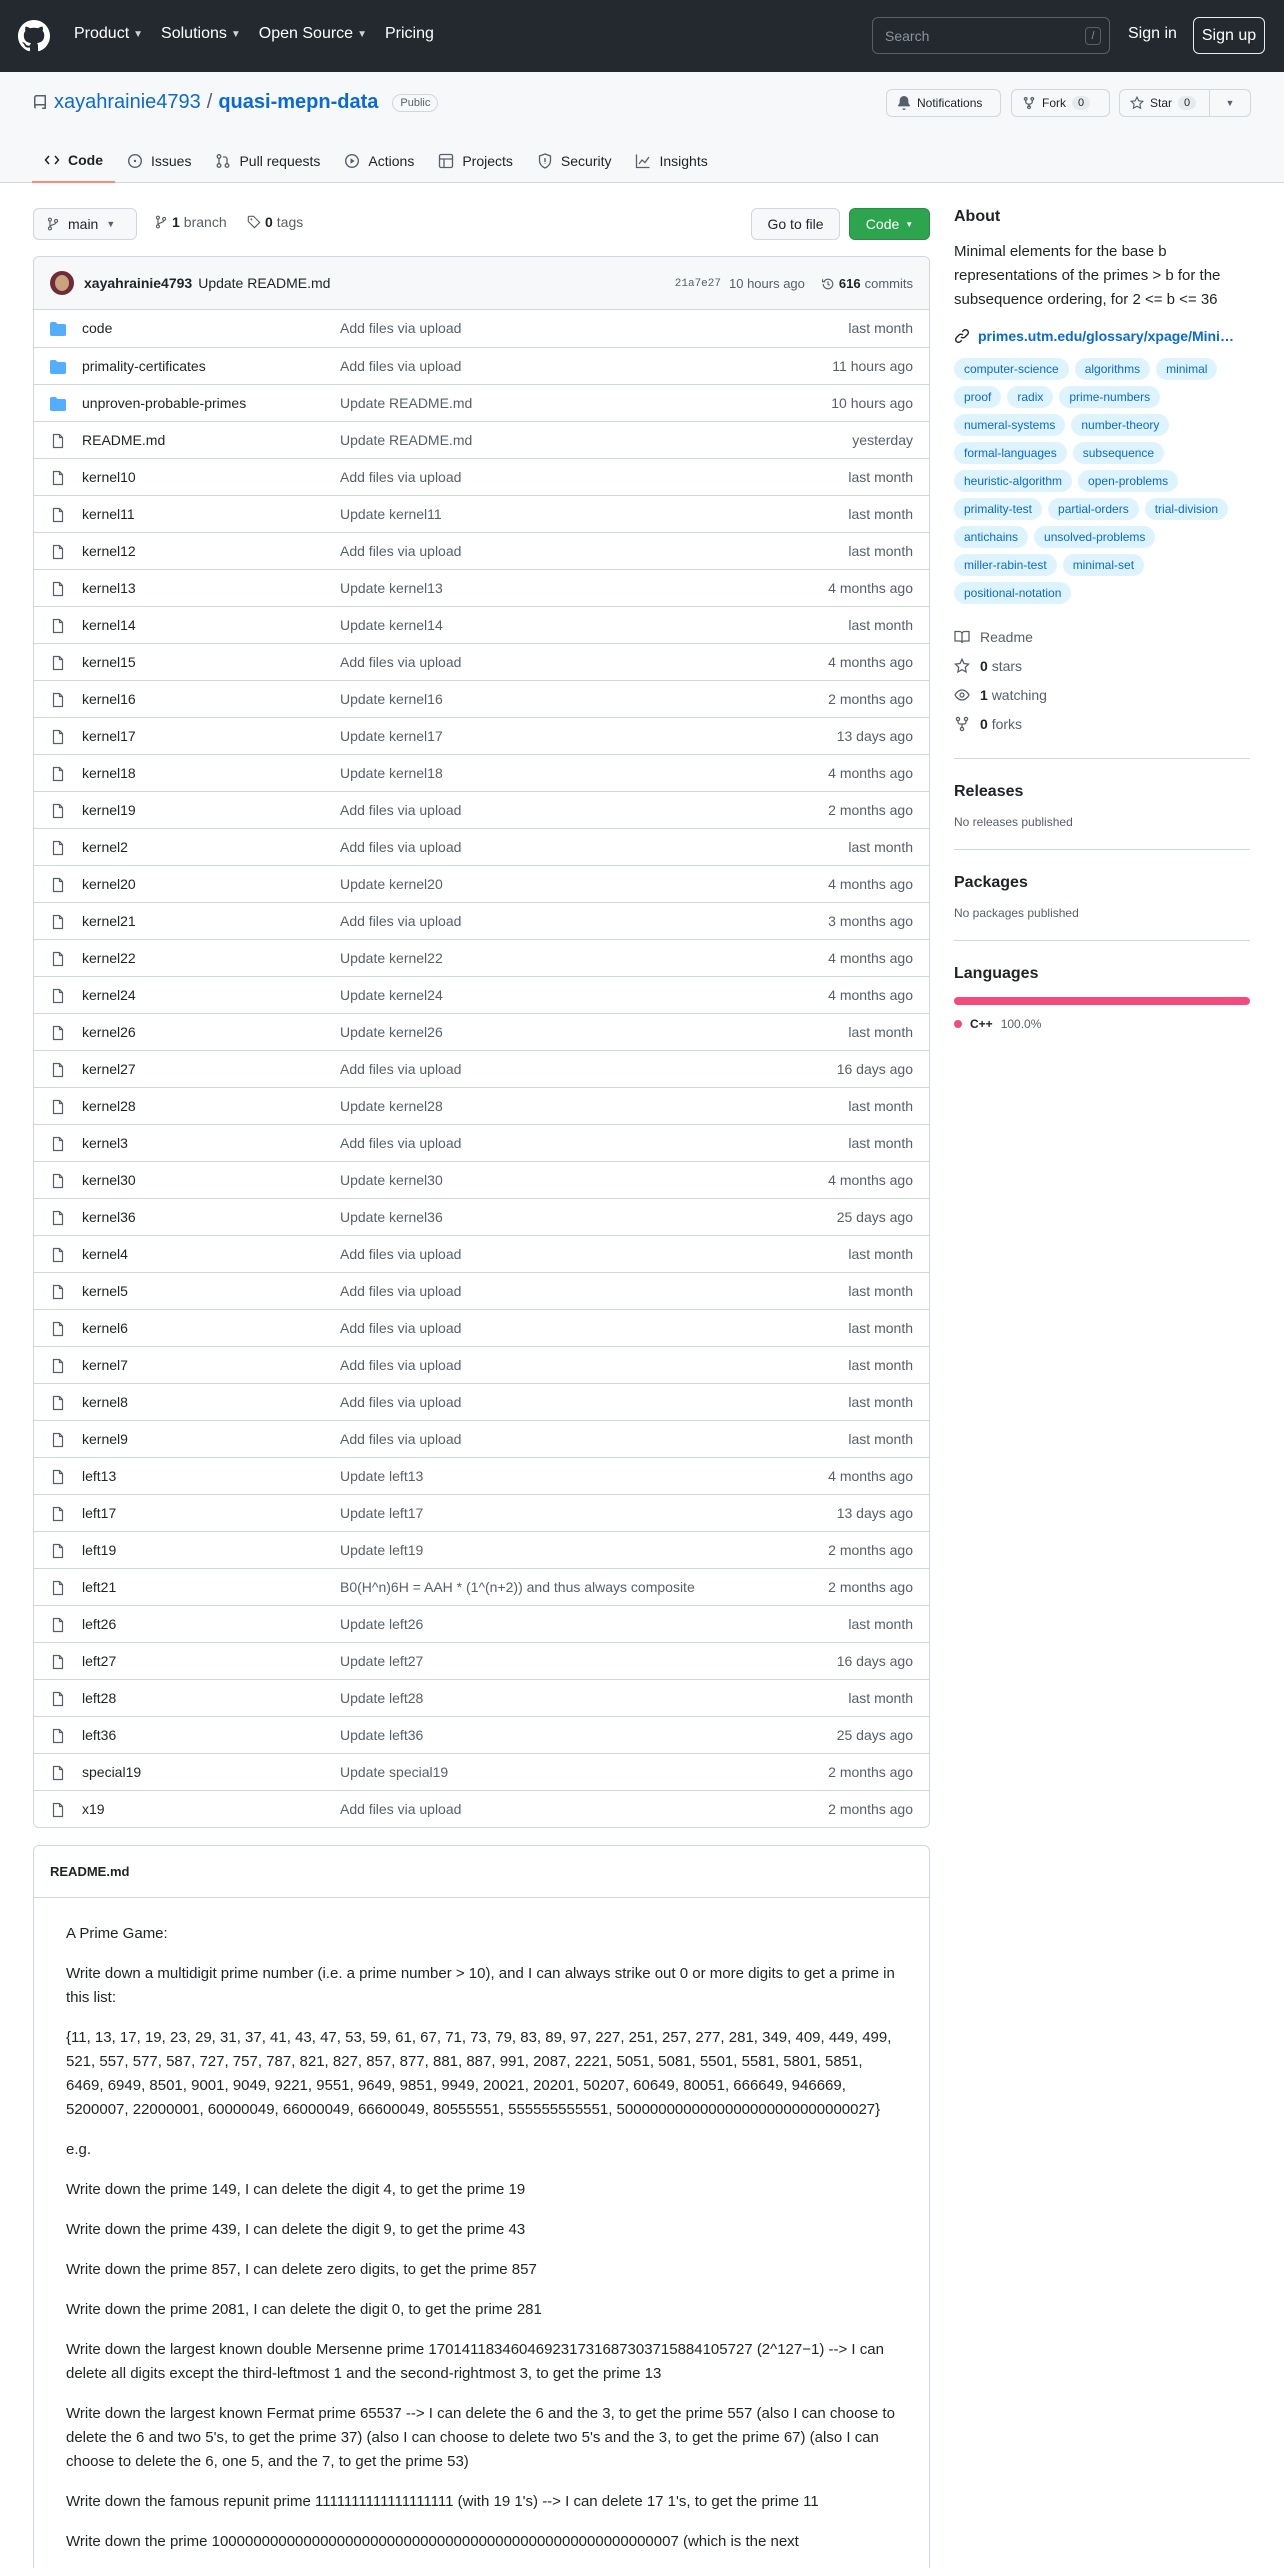 The width and height of the screenshot is (1284, 2568). I want to click on star-button: Star 0, so click(1164, 103).